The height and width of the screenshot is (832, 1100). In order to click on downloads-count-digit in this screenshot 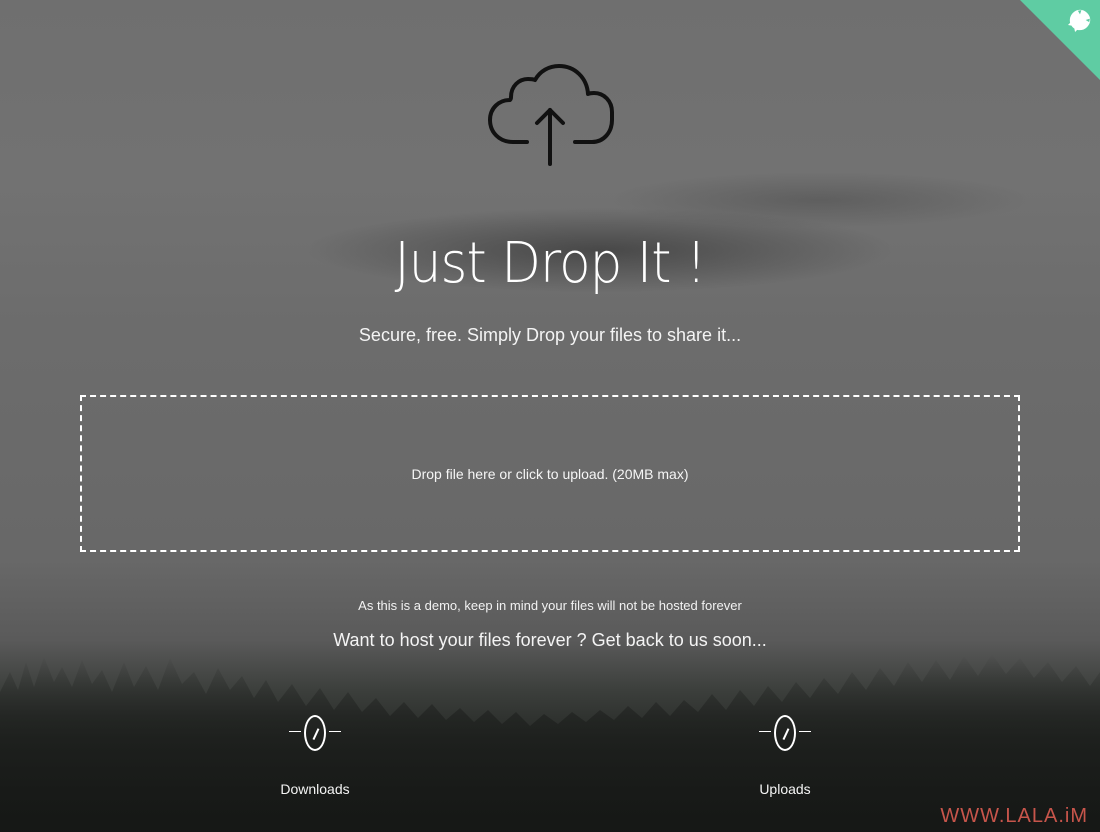, I will do `click(315, 733)`.